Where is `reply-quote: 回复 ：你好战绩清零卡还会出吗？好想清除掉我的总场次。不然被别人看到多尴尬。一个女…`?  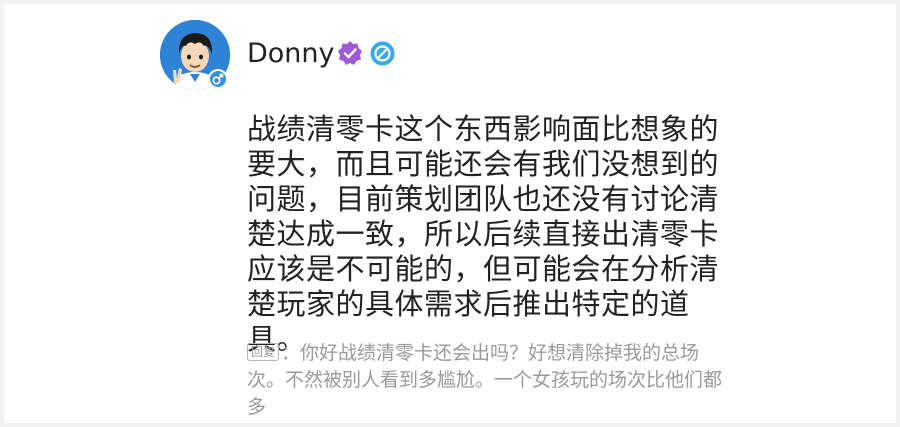
reply-quote: 回复 ：你好战绩清零卡还会出吗？好想清除掉我的总场次。不然被别人看到多尴尬。一个女… is located at coordinates (492, 380).